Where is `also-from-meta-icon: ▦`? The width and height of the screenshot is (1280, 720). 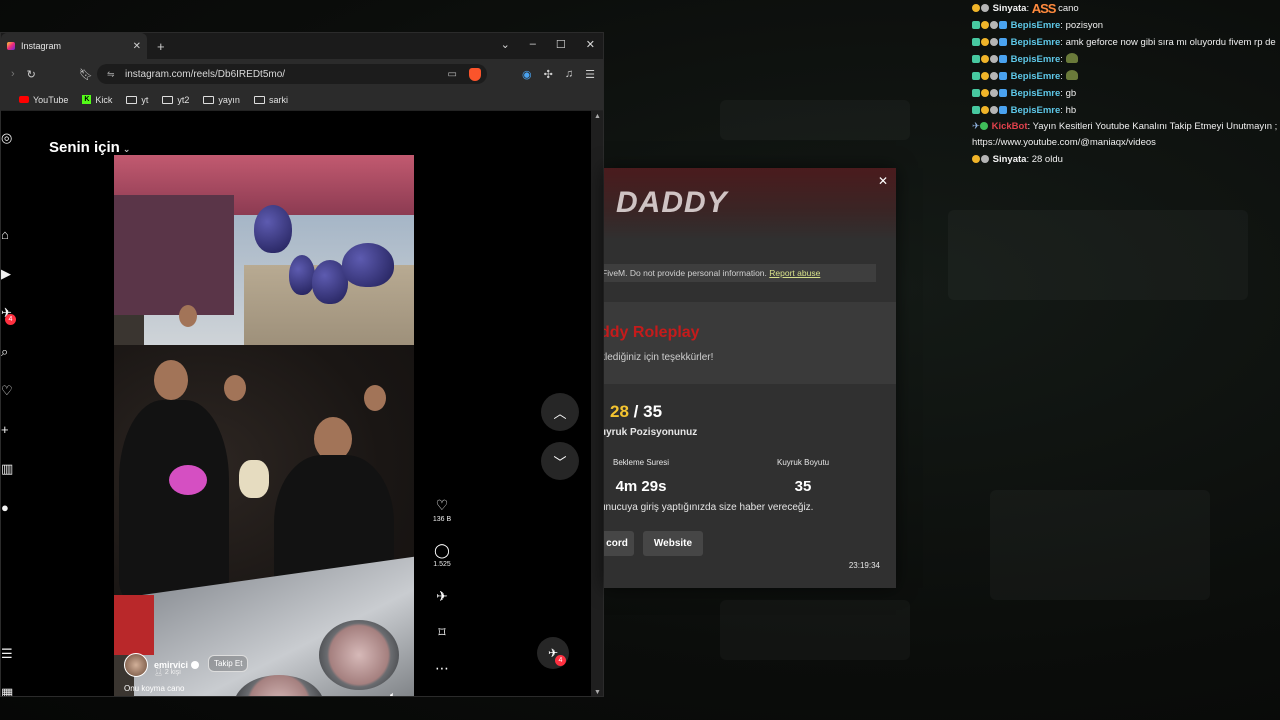 also-from-meta-icon: ▦ is located at coordinates (8, 691).